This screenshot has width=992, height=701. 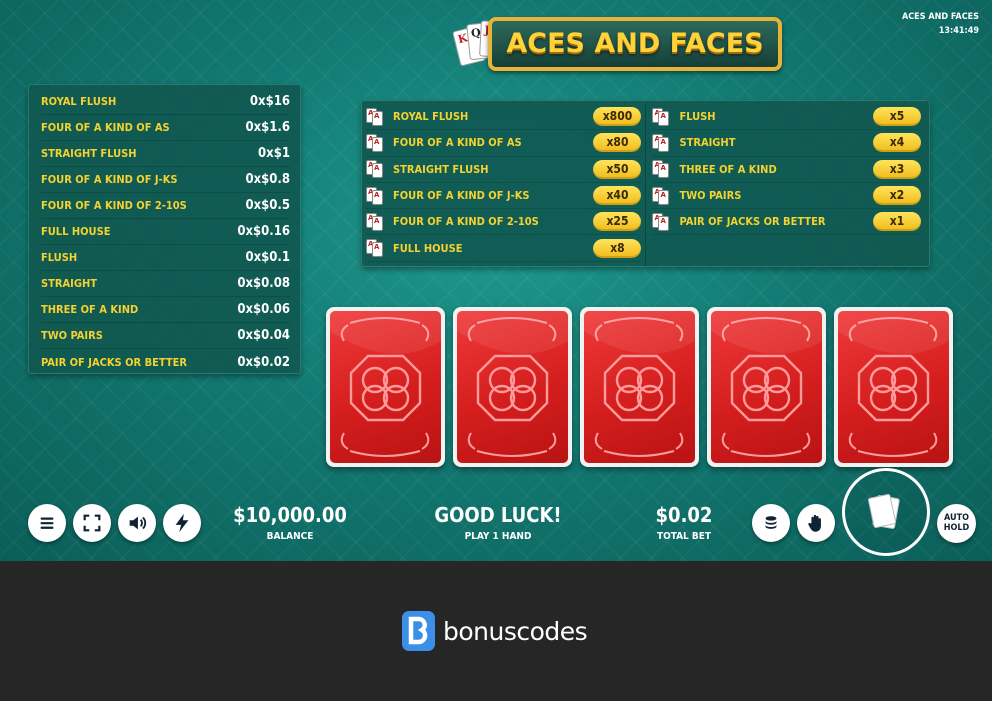 What do you see at coordinates (267, 179) in the screenshot?
I see `hand-payout: 0x$0.8` at bounding box center [267, 179].